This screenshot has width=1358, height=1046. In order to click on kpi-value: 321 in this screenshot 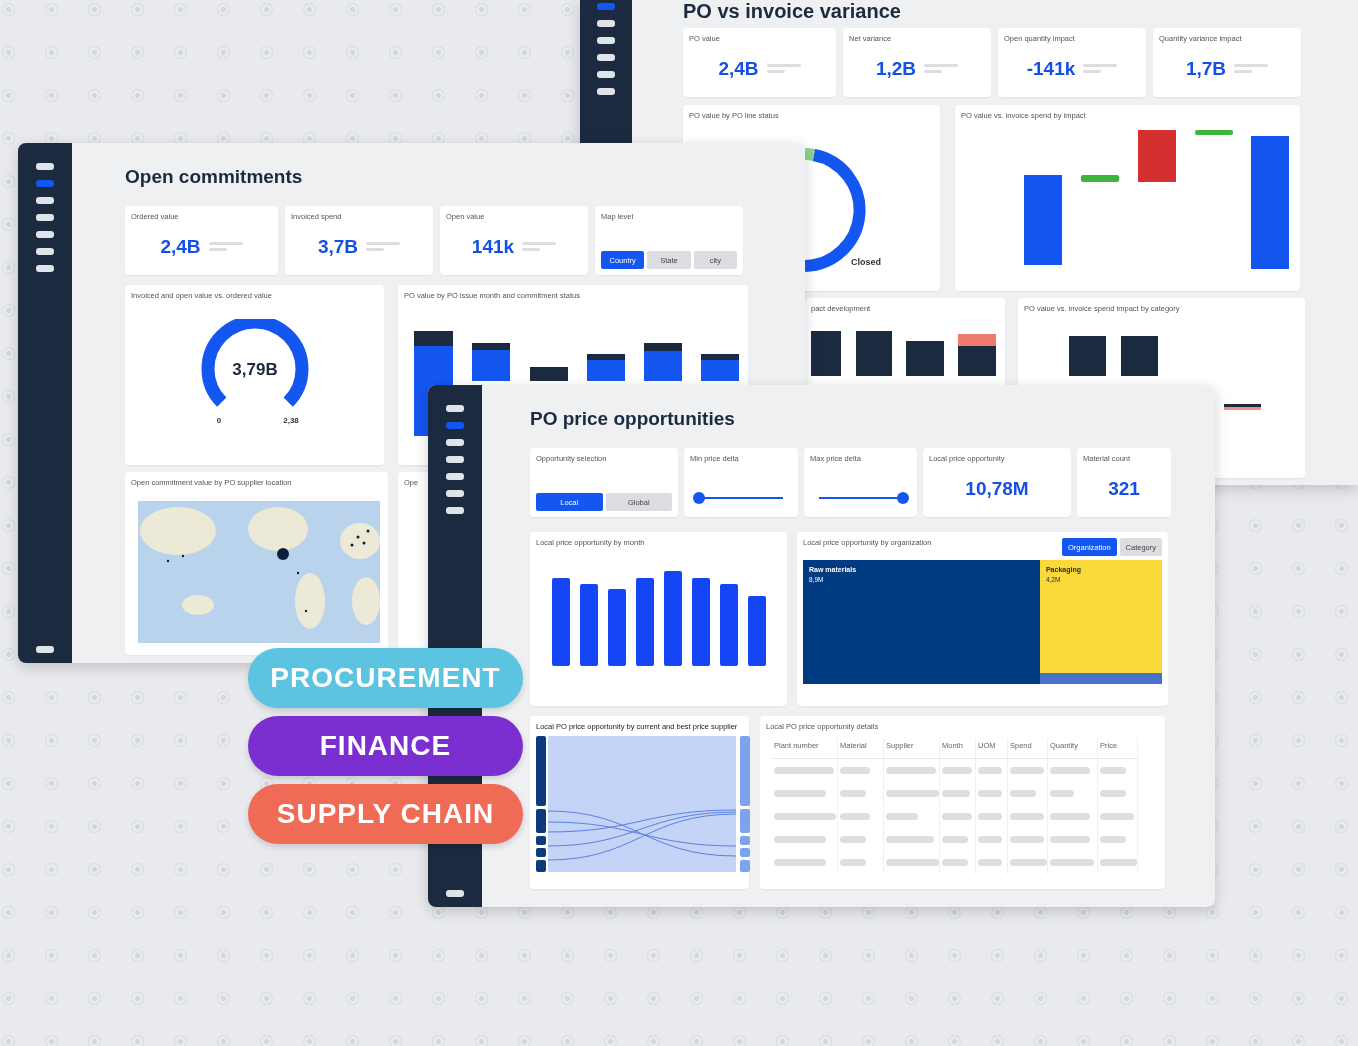, I will do `click(1124, 488)`.